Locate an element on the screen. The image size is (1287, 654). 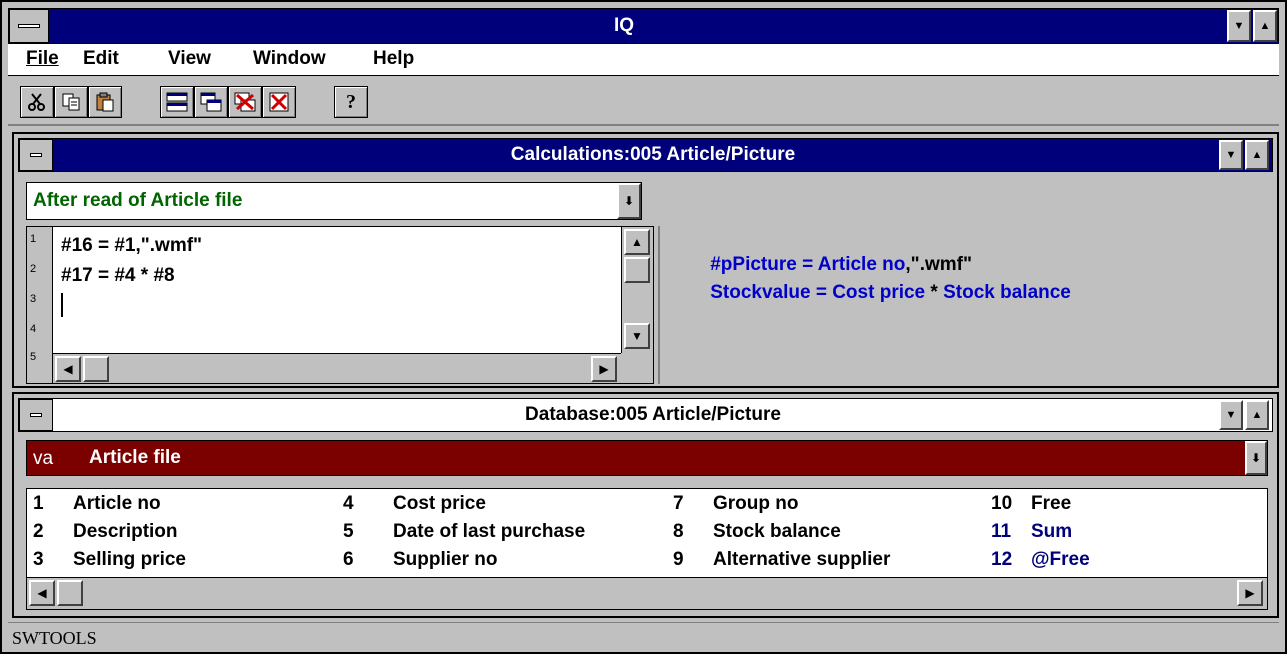
close-window-button is located at coordinates (279, 102).